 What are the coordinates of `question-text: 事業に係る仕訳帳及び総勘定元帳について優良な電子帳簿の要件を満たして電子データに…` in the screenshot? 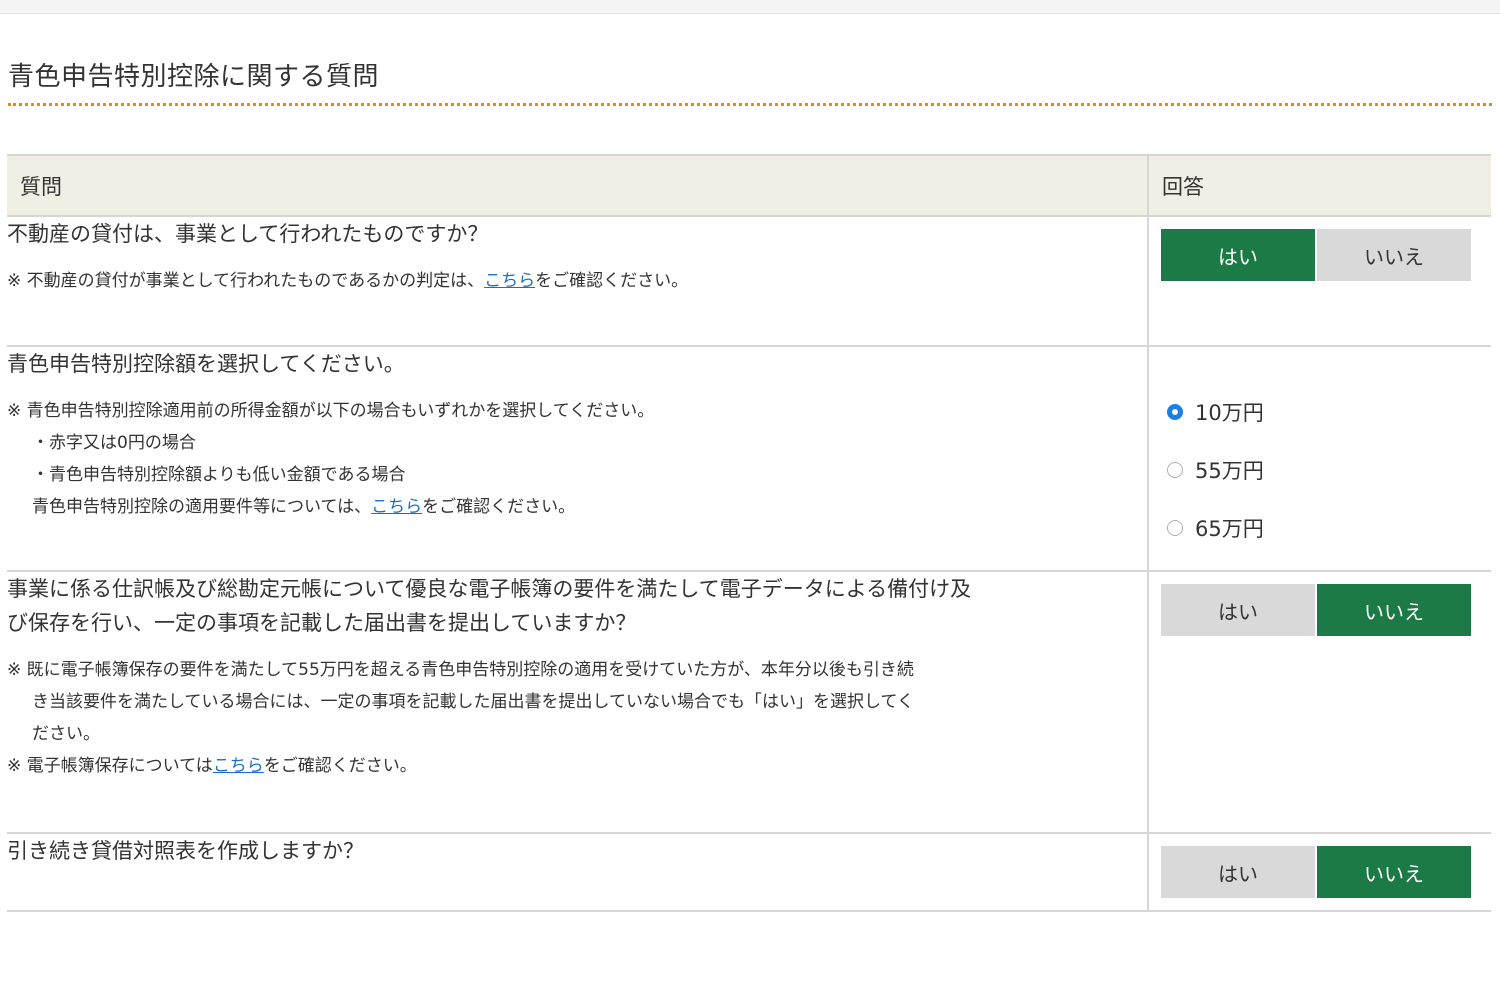 It's located at (577, 606).